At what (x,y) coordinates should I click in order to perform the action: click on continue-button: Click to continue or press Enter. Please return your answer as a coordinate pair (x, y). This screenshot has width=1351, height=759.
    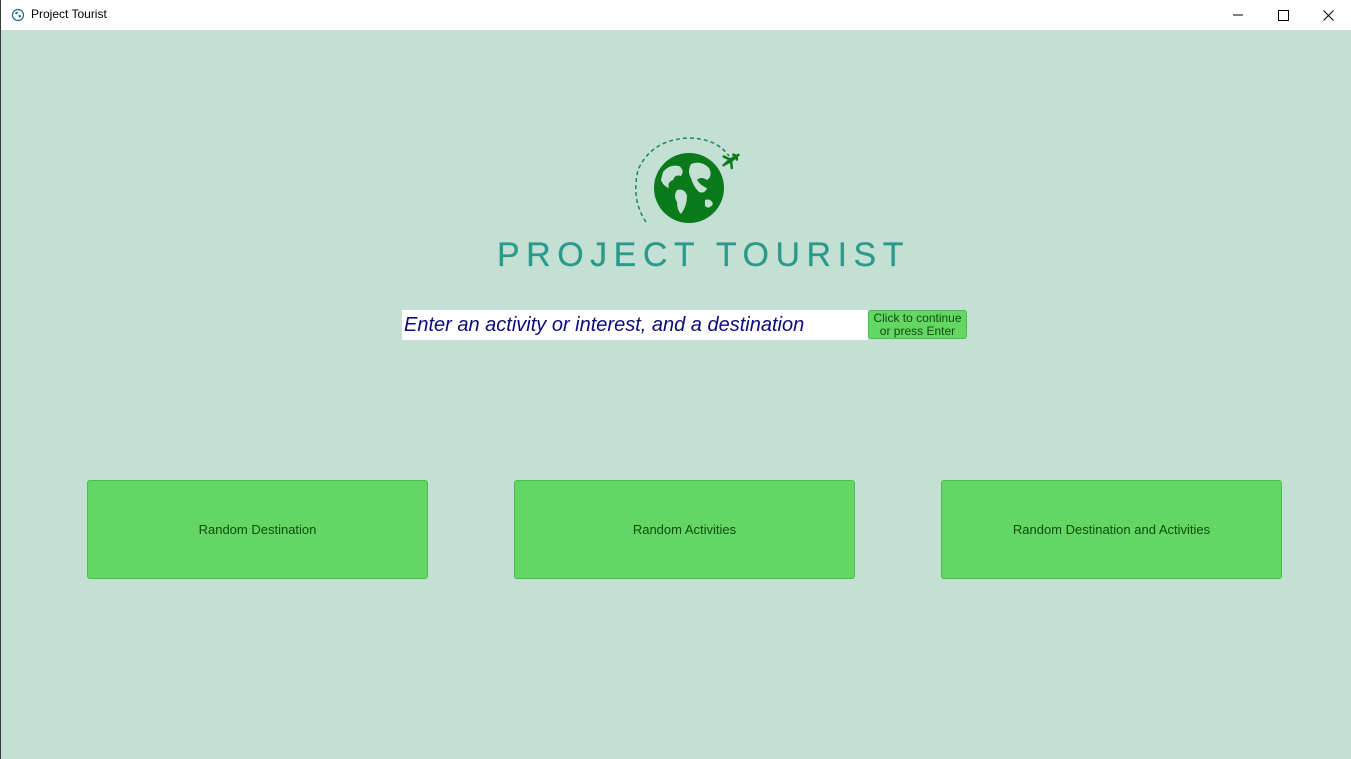
    Looking at the image, I should click on (917, 324).